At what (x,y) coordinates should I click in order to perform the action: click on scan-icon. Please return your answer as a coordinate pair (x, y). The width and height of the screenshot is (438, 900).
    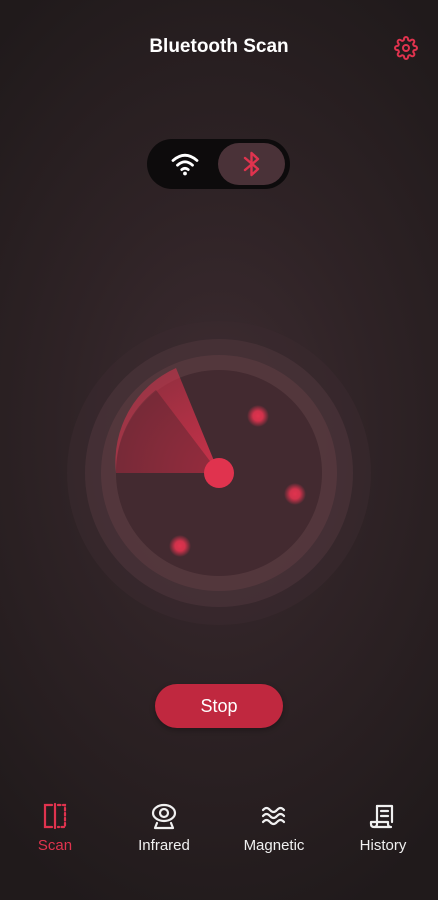
    Looking at the image, I should click on (55, 816).